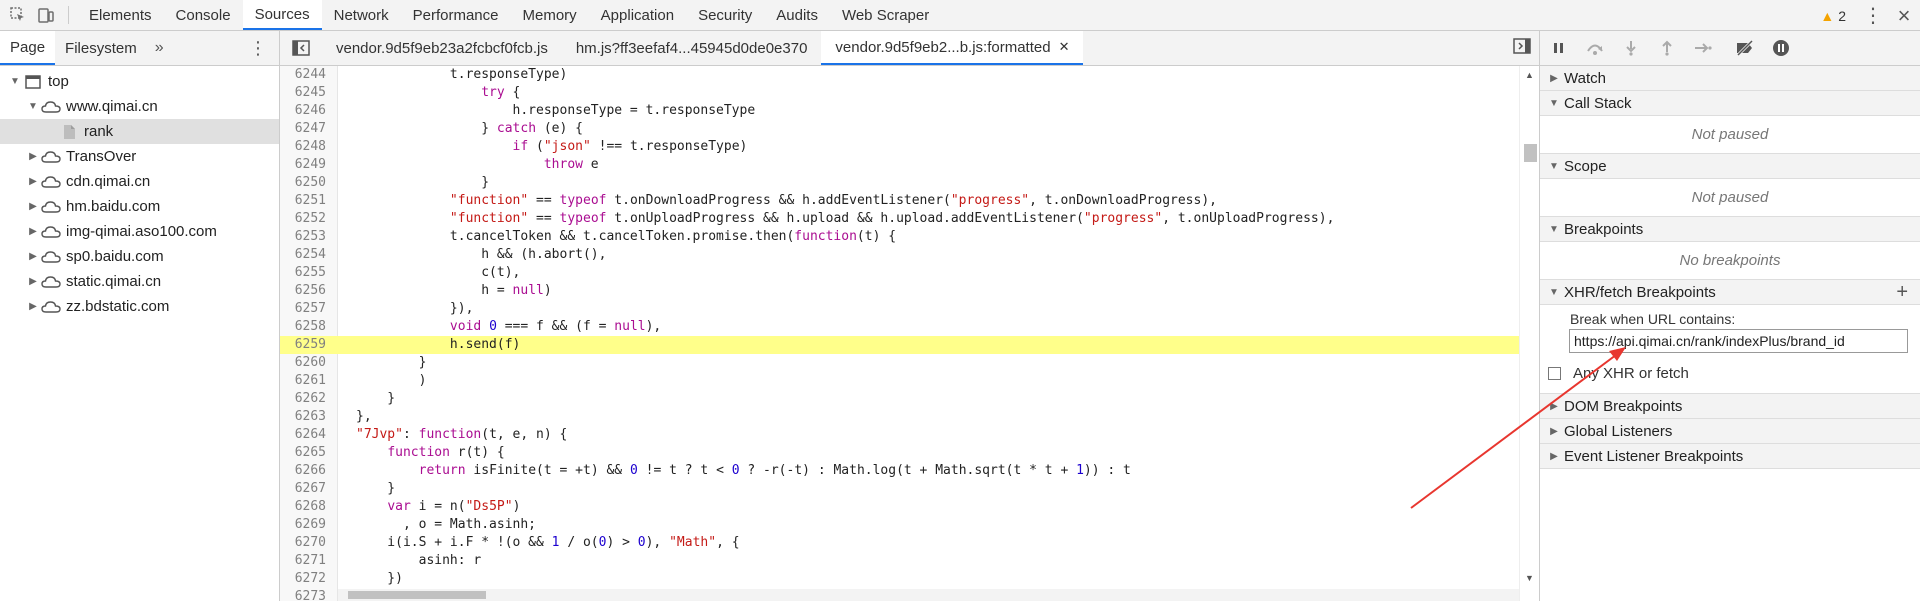 Image resolution: width=1920 pixels, height=601 pixels. What do you see at coordinates (306, 345) in the screenshot?
I see `line-number: 6259` at bounding box center [306, 345].